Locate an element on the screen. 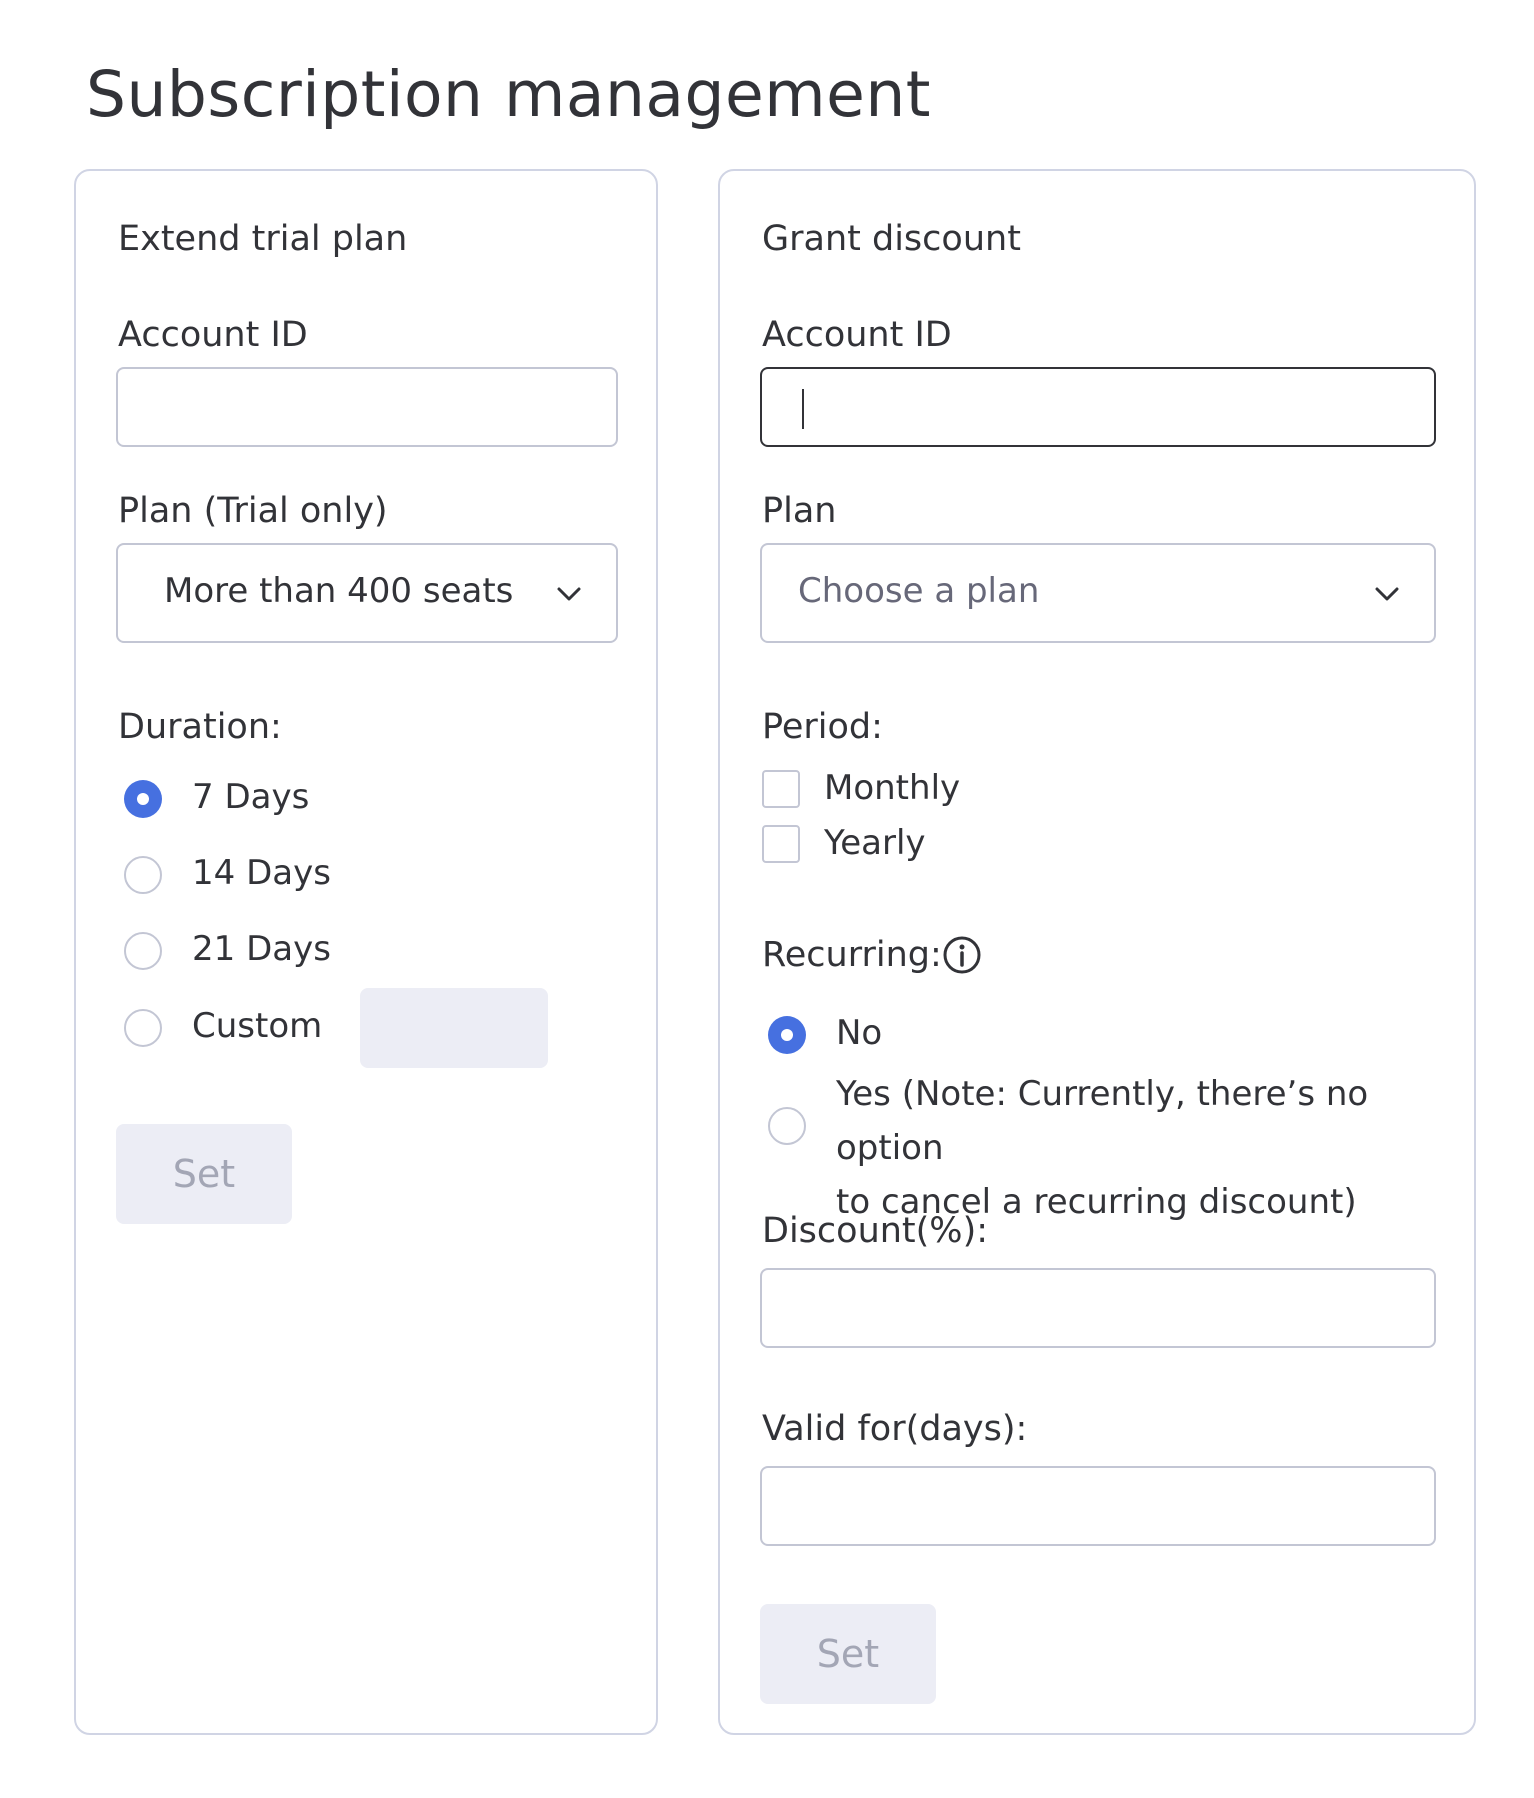 The width and height of the screenshot is (1534, 1798). grant-discount-title: Grant discount is located at coordinates (891, 239).